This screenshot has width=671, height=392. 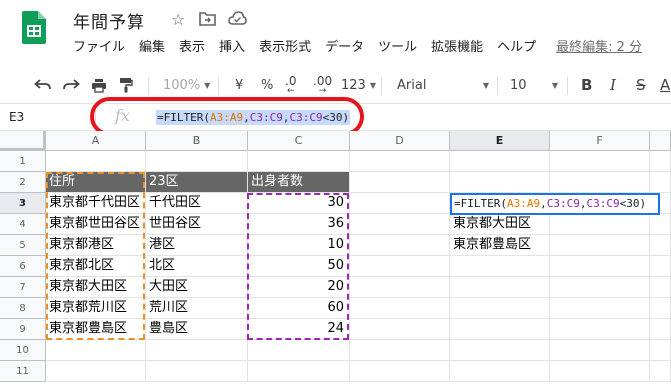 I want to click on data-cell-ward: 荒川区, so click(x=197, y=308).